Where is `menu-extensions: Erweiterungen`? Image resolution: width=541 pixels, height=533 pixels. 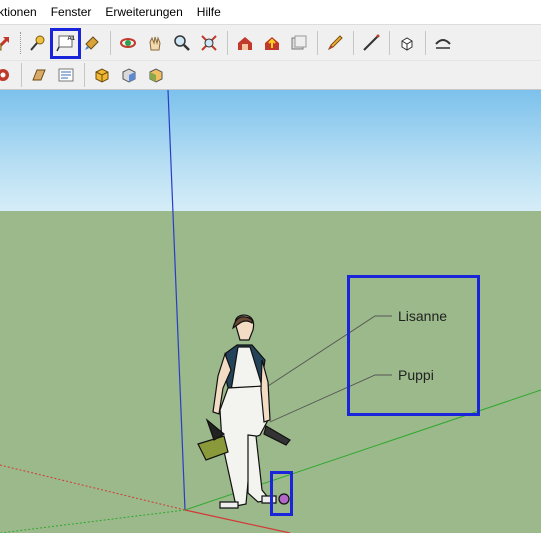 menu-extensions: Erweiterungen is located at coordinates (143, 12).